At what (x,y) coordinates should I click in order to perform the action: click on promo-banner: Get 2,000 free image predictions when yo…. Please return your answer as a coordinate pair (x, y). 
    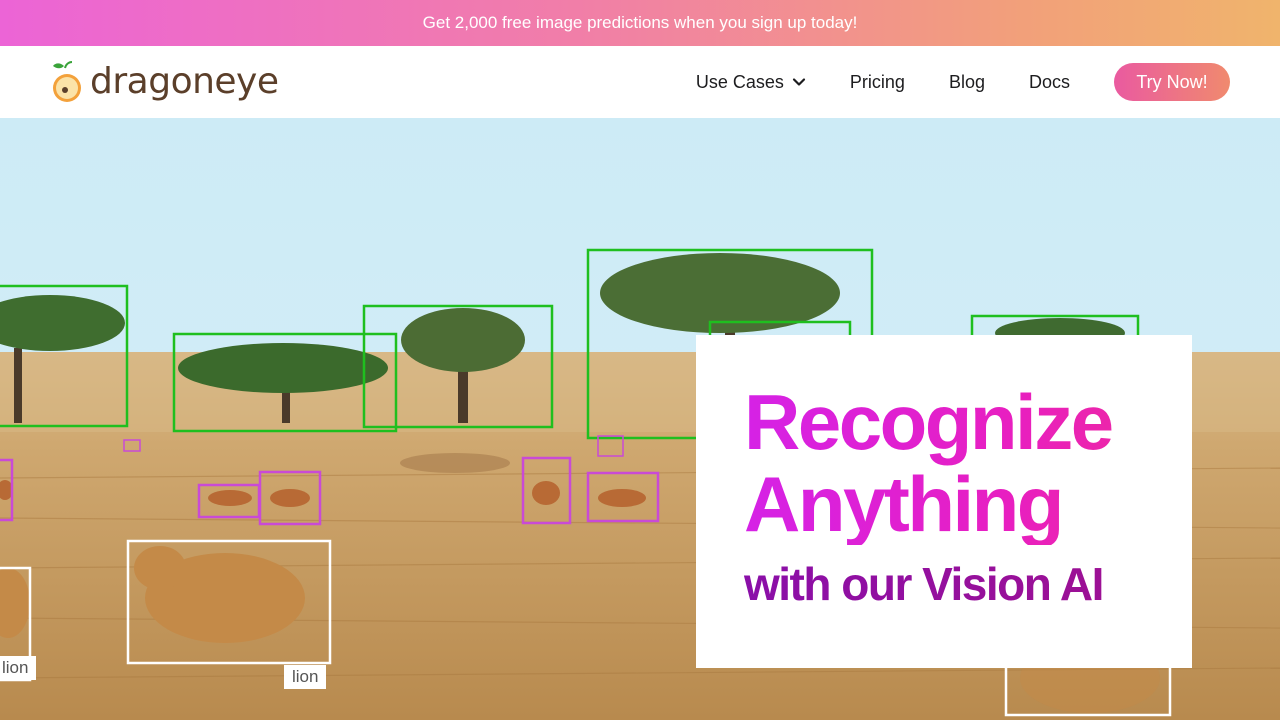
    Looking at the image, I should click on (640, 23).